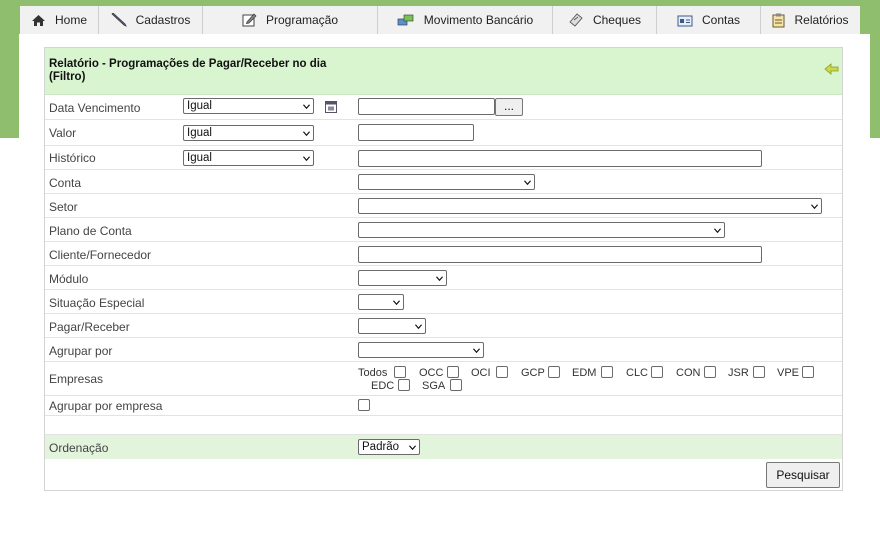 This screenshot has height=533, width=880. I want to click on empresa-sga-label: SGA, so click(434, 386).